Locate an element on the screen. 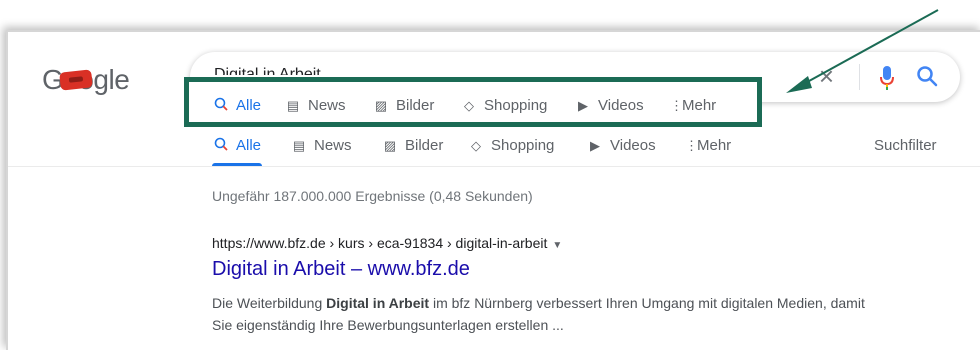 This screenshot has height=350, width=980. snippet-text: Die Weiterbildung is located at coordinates (269, 303).